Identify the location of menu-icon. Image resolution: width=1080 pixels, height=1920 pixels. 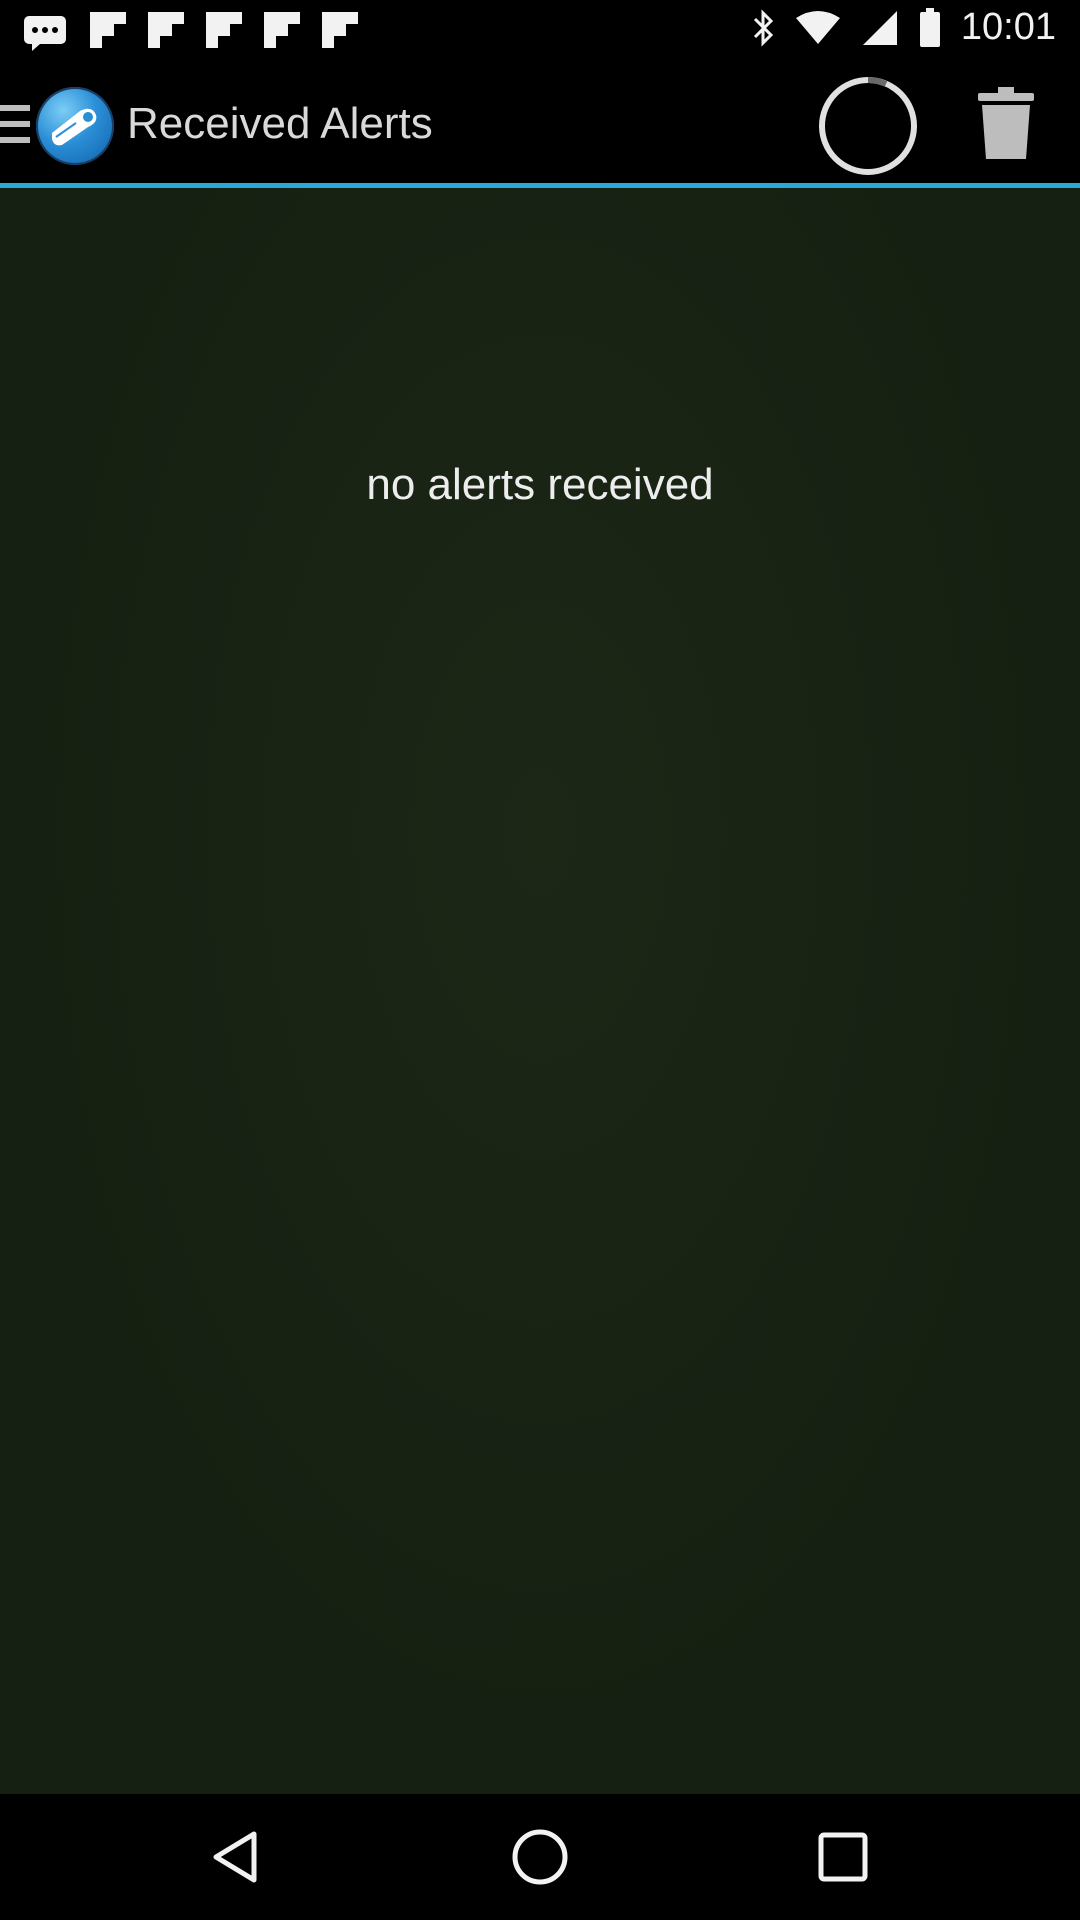
(15, 125).